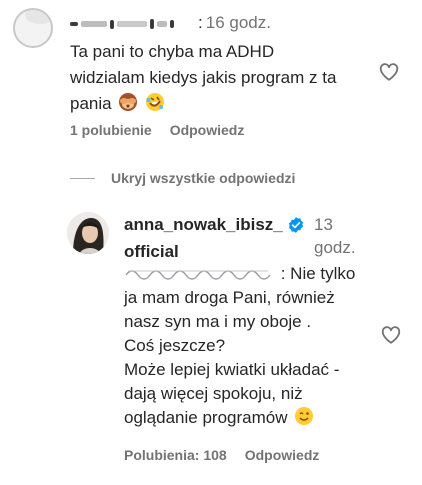 The image size is (422, 485). Describe the element at coordinates (135, 24) in the screenshot. I see `comment-username-redacted` at that location.